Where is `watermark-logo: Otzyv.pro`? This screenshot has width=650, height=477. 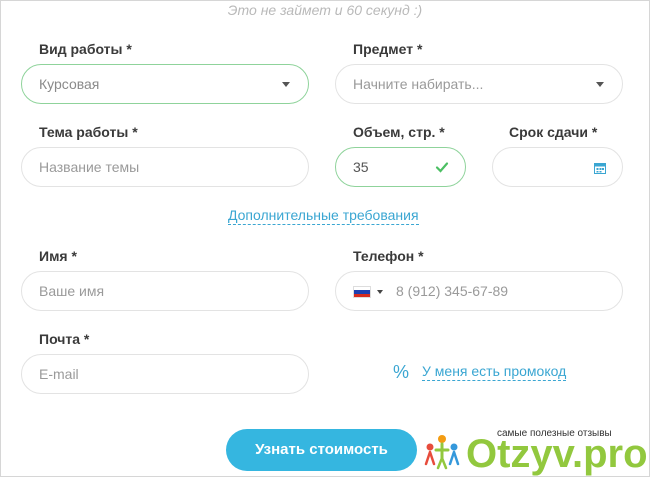 watermark-logo: Otzyv.pro is located at coordinates (535, 452).